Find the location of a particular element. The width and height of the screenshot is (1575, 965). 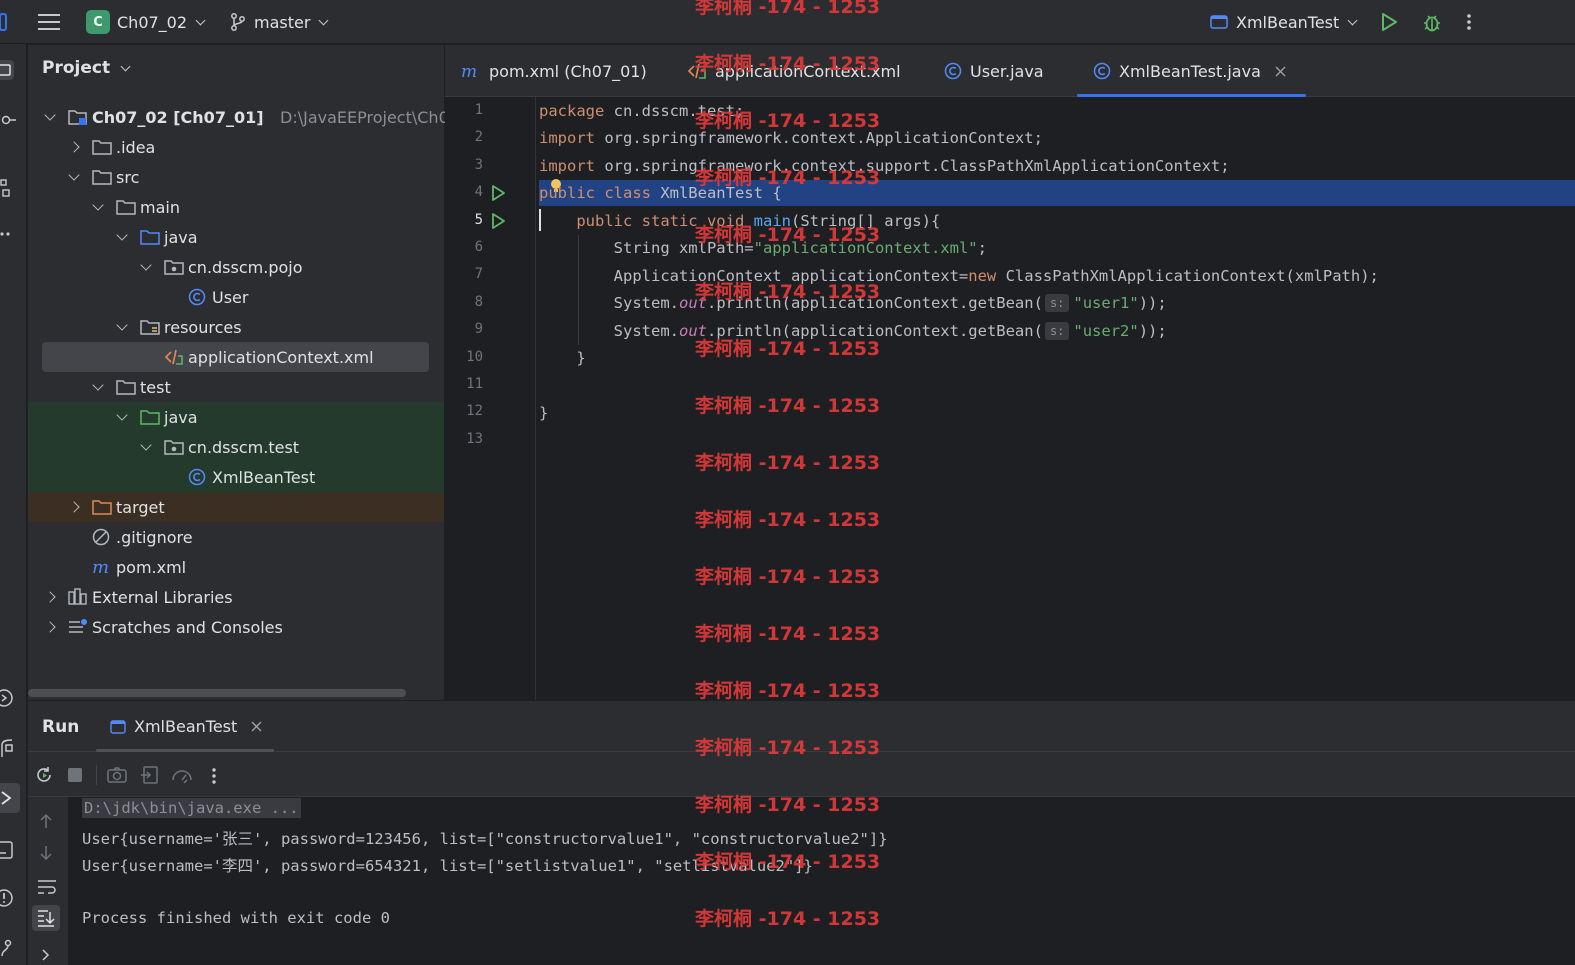

ide-logo-icon is located at coordinates (5, 22).